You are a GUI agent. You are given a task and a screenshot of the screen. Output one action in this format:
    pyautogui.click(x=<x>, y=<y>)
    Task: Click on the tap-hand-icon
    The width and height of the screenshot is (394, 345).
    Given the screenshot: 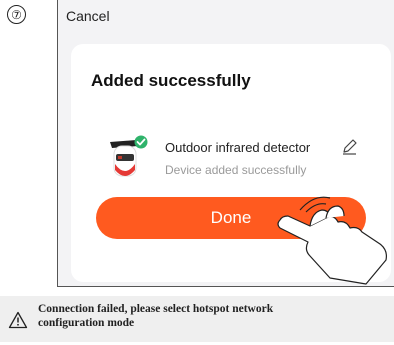 What is the action you would take?
    pyautogui.click(x=332, y=240)
    